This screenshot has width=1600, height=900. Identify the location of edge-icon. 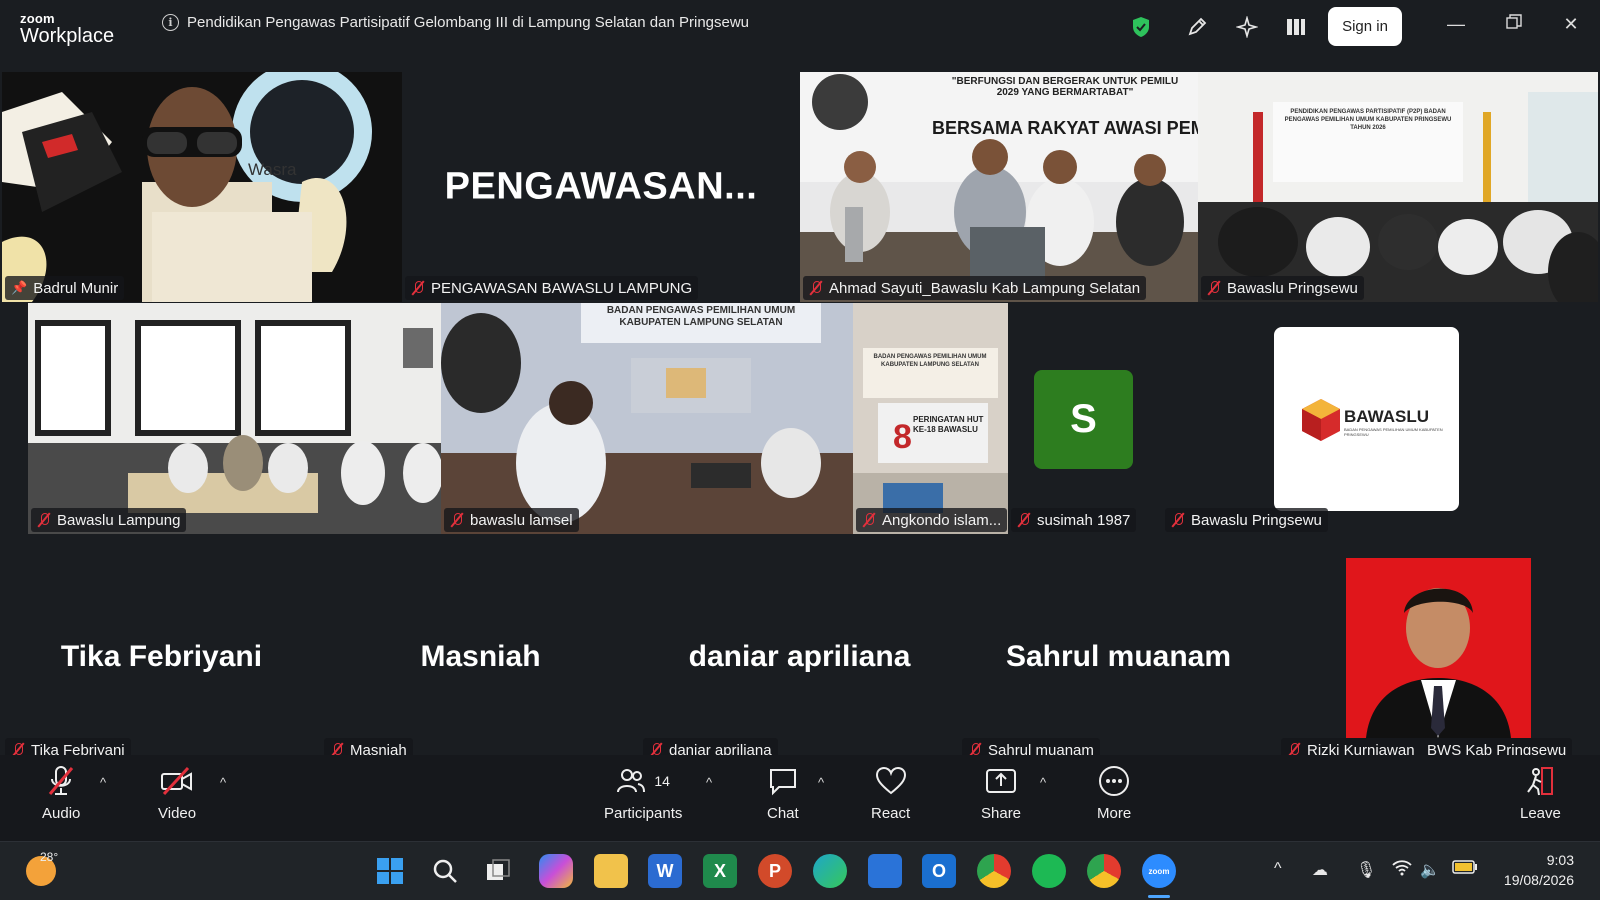
(830, 871).